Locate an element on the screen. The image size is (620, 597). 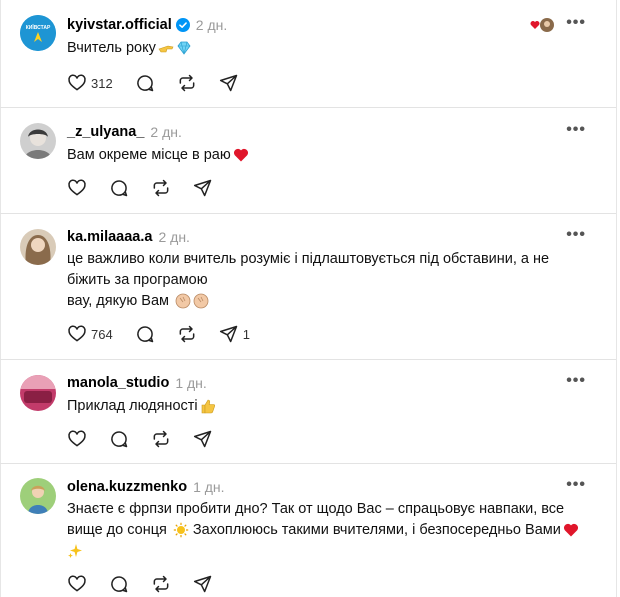
like-button: 312 is located at coordinates (90, 83).